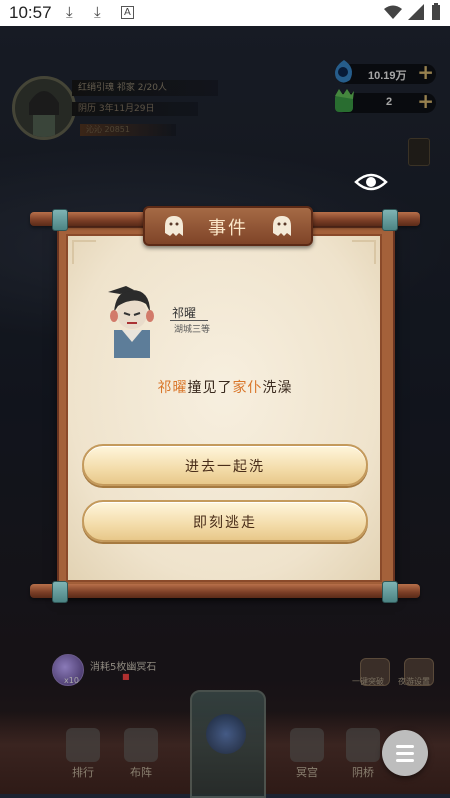 The image size is (450, 798). What do you see at coordinates (282, 226) in the screenshot?
I see `ghost-icon` at bounding box center [282, 226].